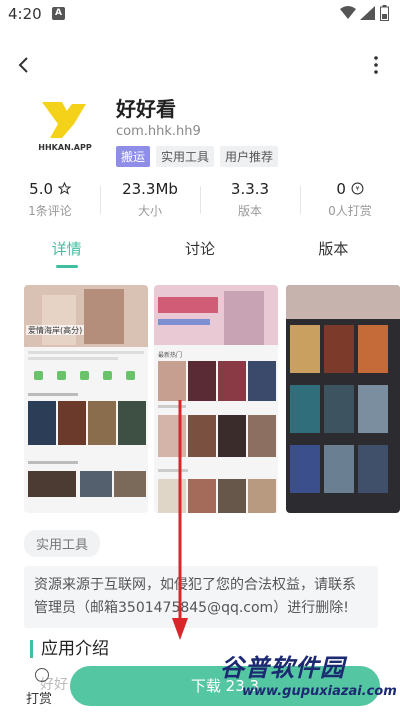 The height and width of the screenshot is (712, 400). I want to click on tag-user-recommended: 用户推荐, so click(249, 156).